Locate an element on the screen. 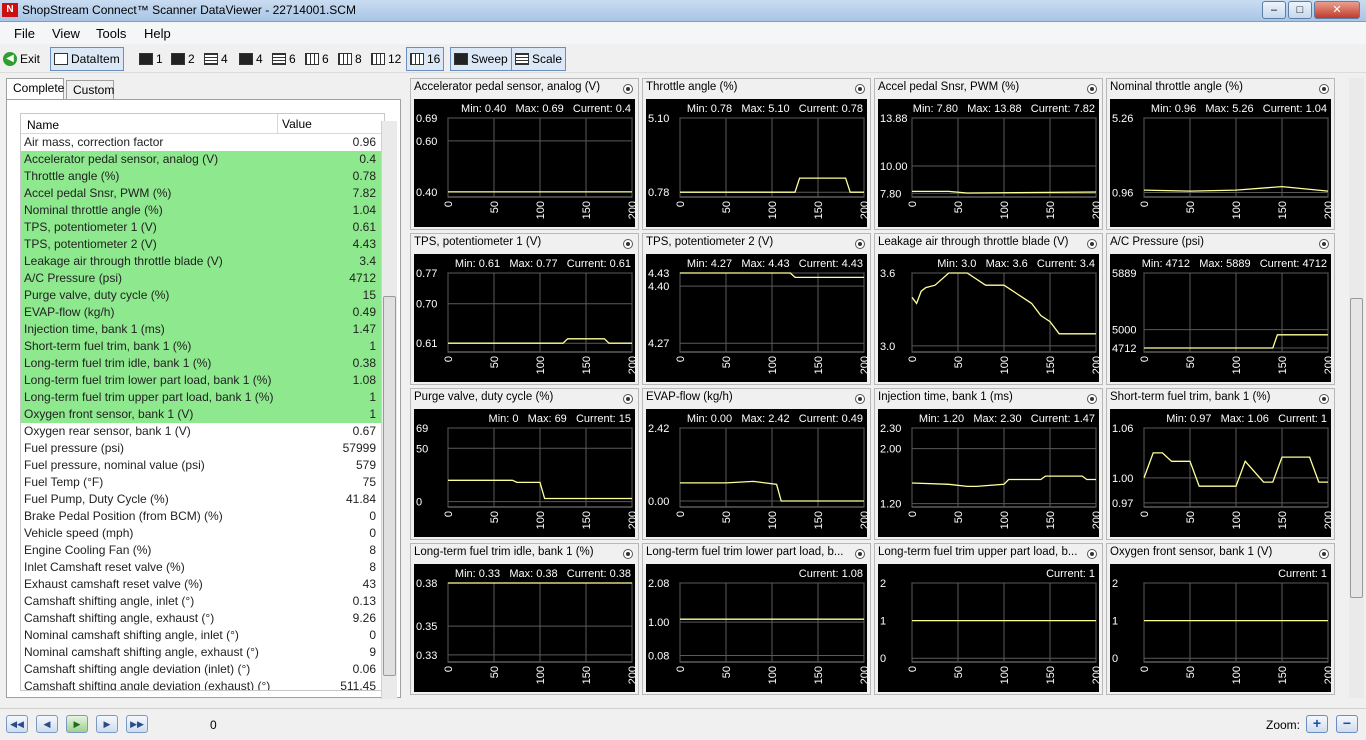 The image size is (1366, 740). menu-help: Help is located at coordinates (157, 33).